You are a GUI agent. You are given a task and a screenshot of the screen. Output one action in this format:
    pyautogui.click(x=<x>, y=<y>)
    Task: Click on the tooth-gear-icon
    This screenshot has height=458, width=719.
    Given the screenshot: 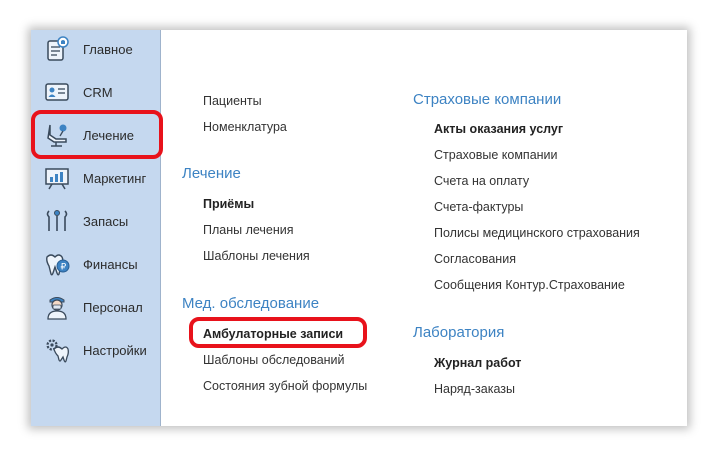 What is the action you would take?
    pyautogui.click(x=57, y=350)
    